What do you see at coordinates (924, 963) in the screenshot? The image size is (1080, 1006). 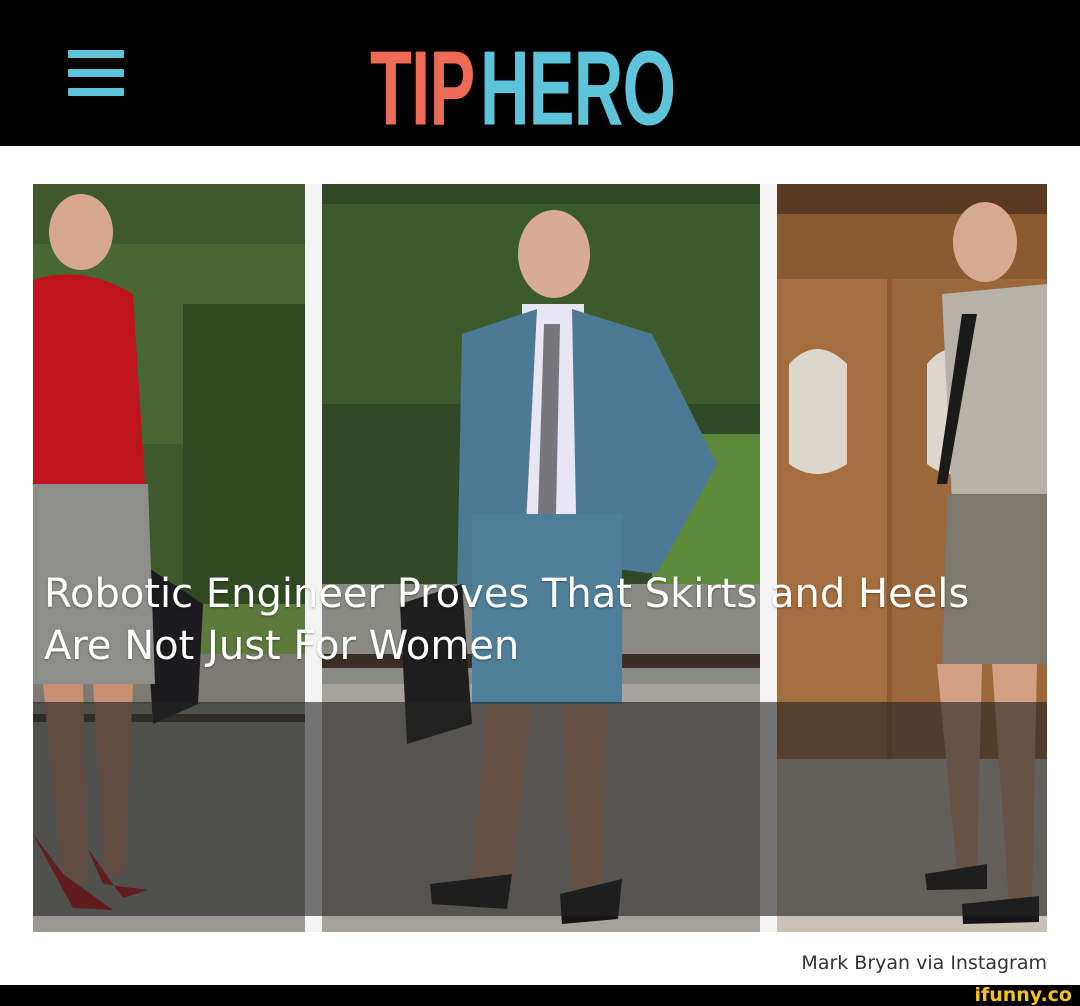 I see `photo-credit: Mark Bryan via Instagram` at bounding box center [924, 963].